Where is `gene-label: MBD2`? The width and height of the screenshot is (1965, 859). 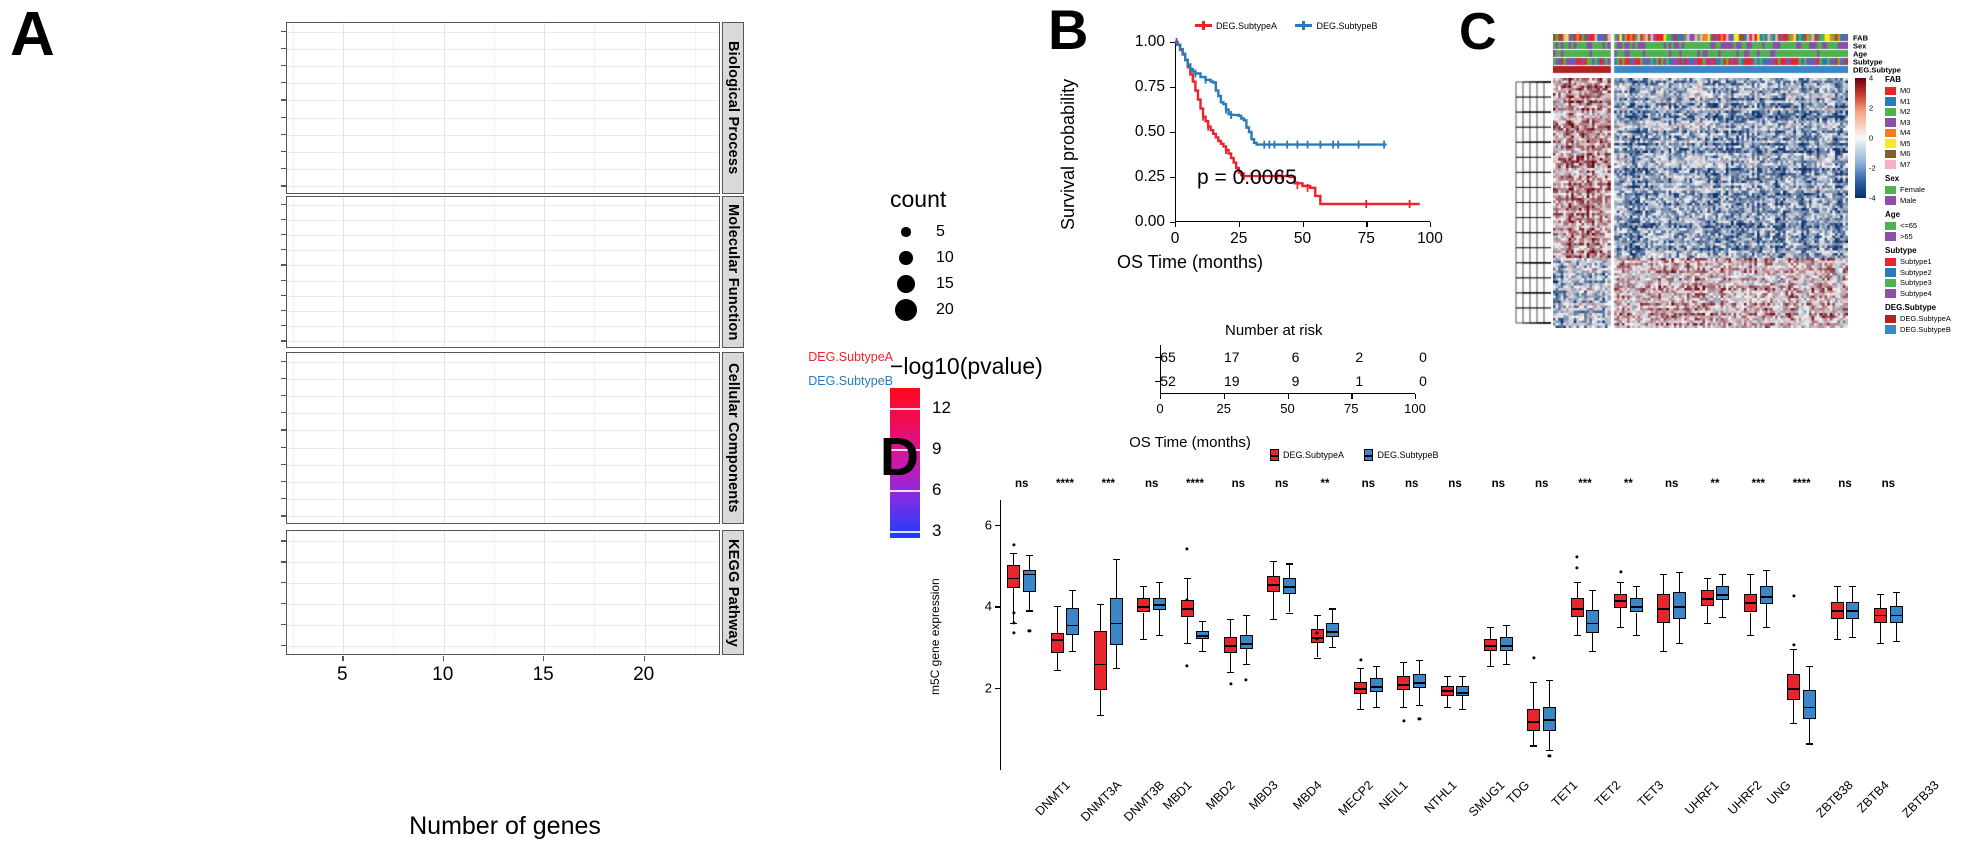 gene-label: MBD2 is located at coordinates (1220, 795).